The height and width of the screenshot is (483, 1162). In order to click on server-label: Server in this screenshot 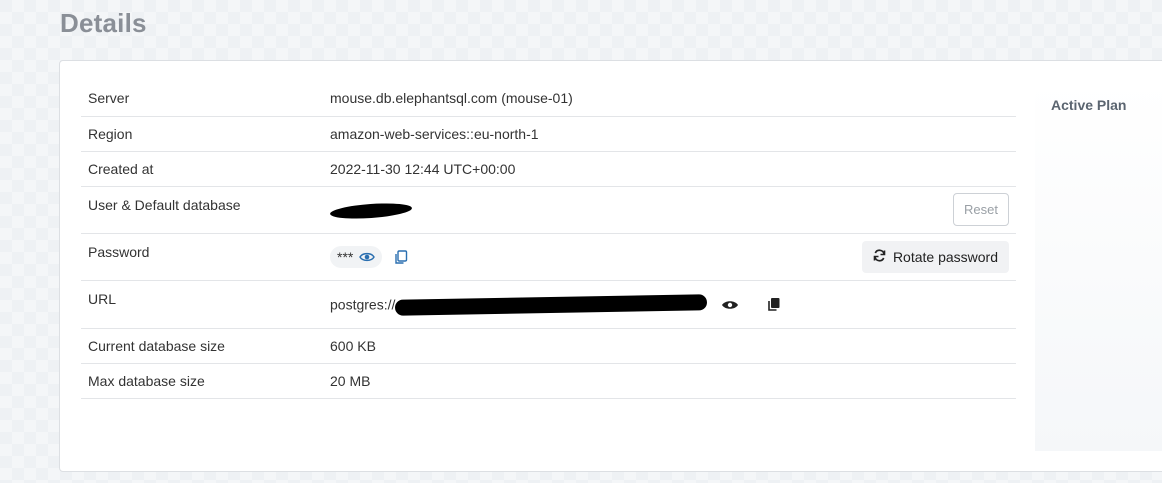, I will do `click(109, 98)`.